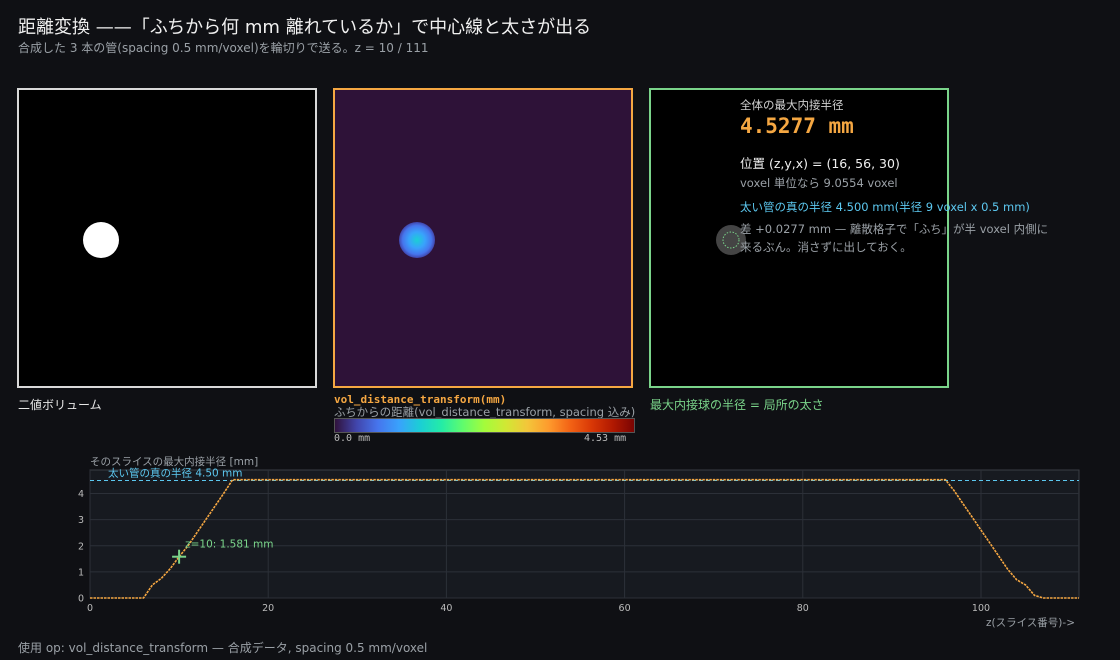  I want to click on x-tick-label: 80, so click(803, 608).